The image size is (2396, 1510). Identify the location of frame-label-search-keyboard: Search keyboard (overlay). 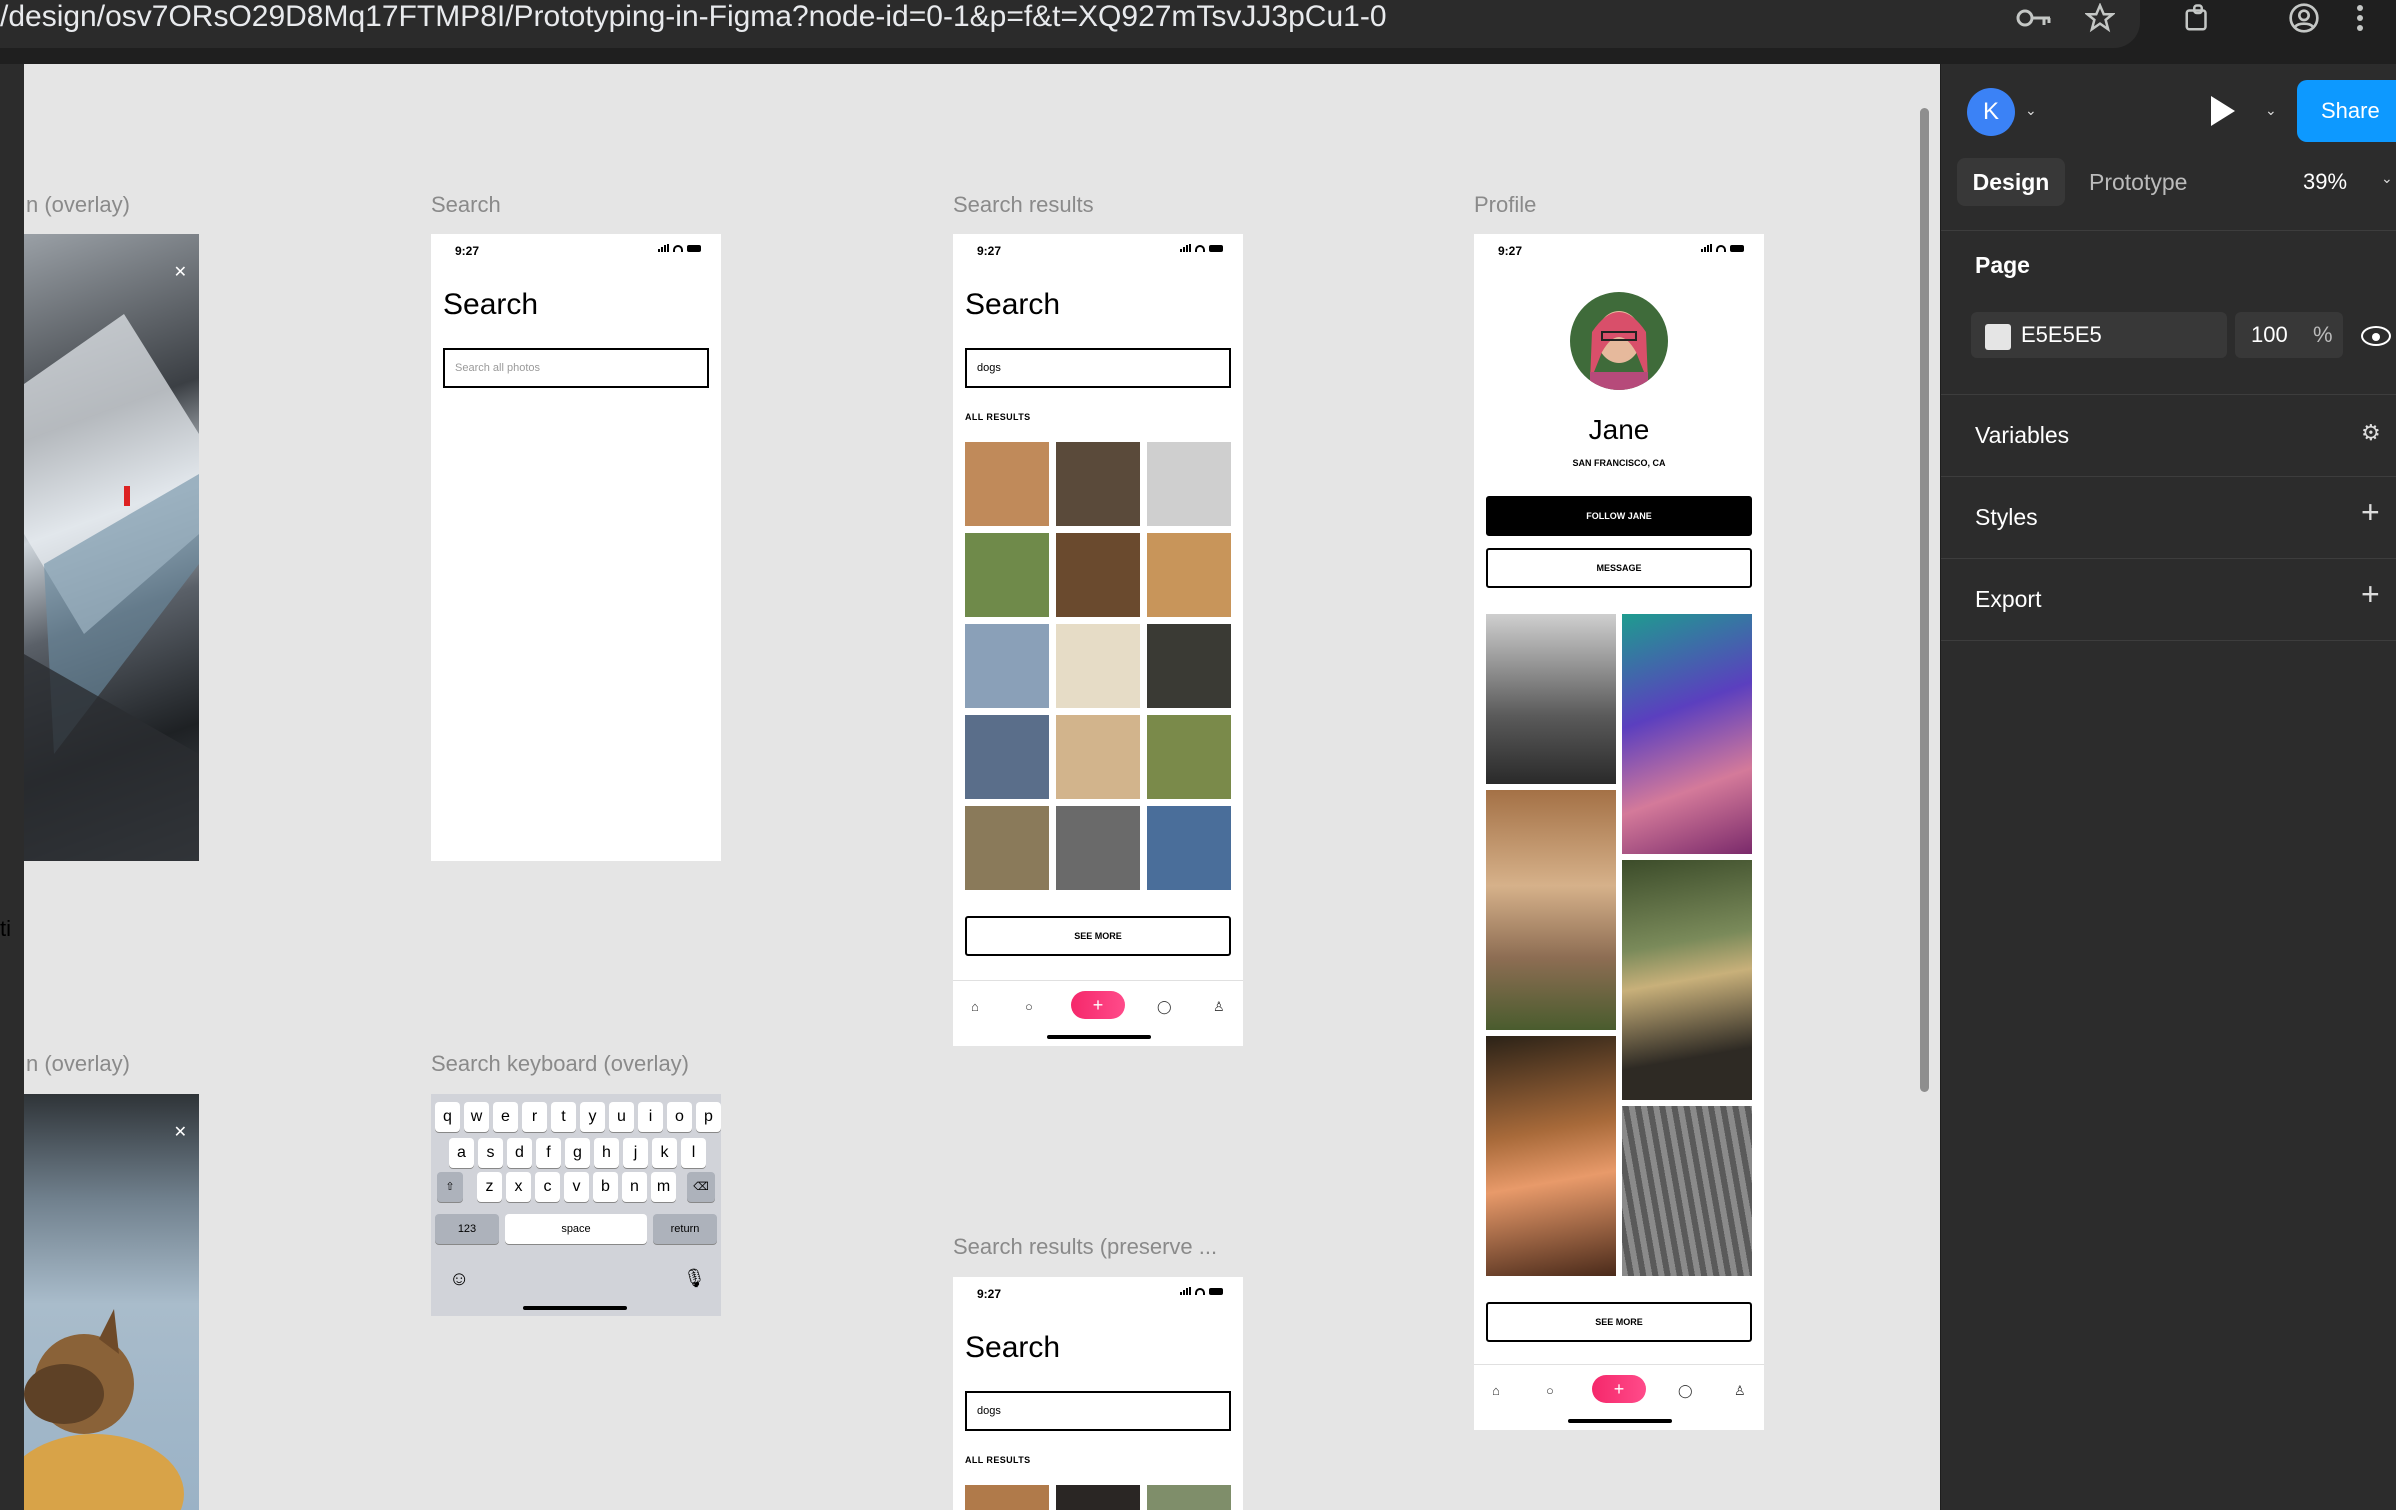
(560, 1064).